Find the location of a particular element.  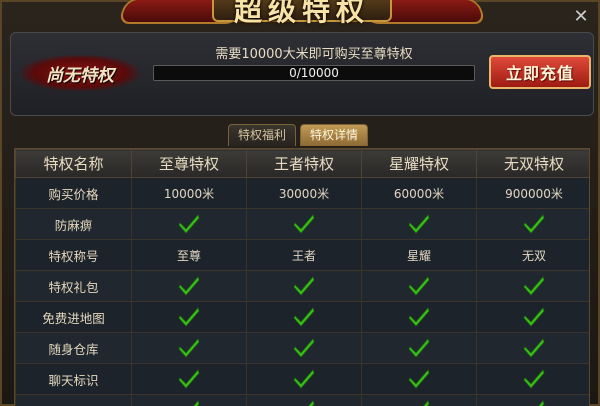

privilege-name: 随身仓库 is located at coordinates (73, 348).